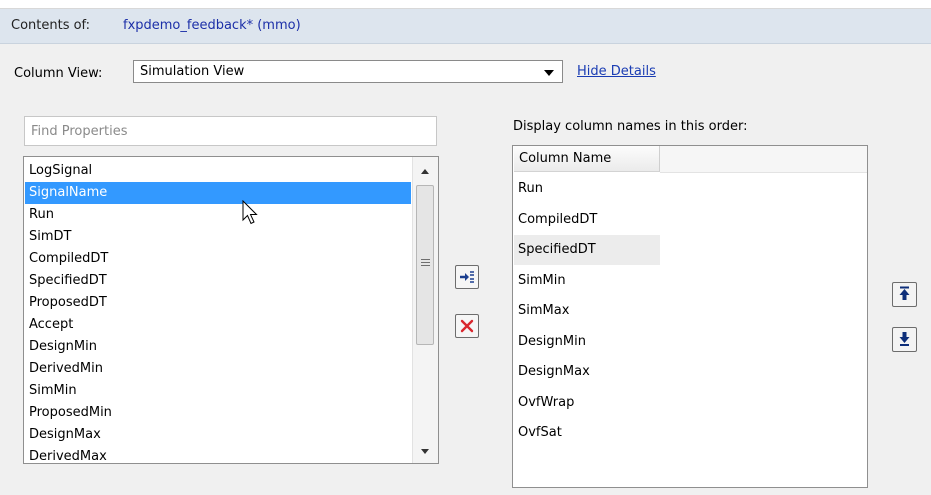 The image size is (931, 495). What do you see at coordinates (425, 451) in the screenshot?
I see `scroll-down-icon` at bounding box center [425, 451].